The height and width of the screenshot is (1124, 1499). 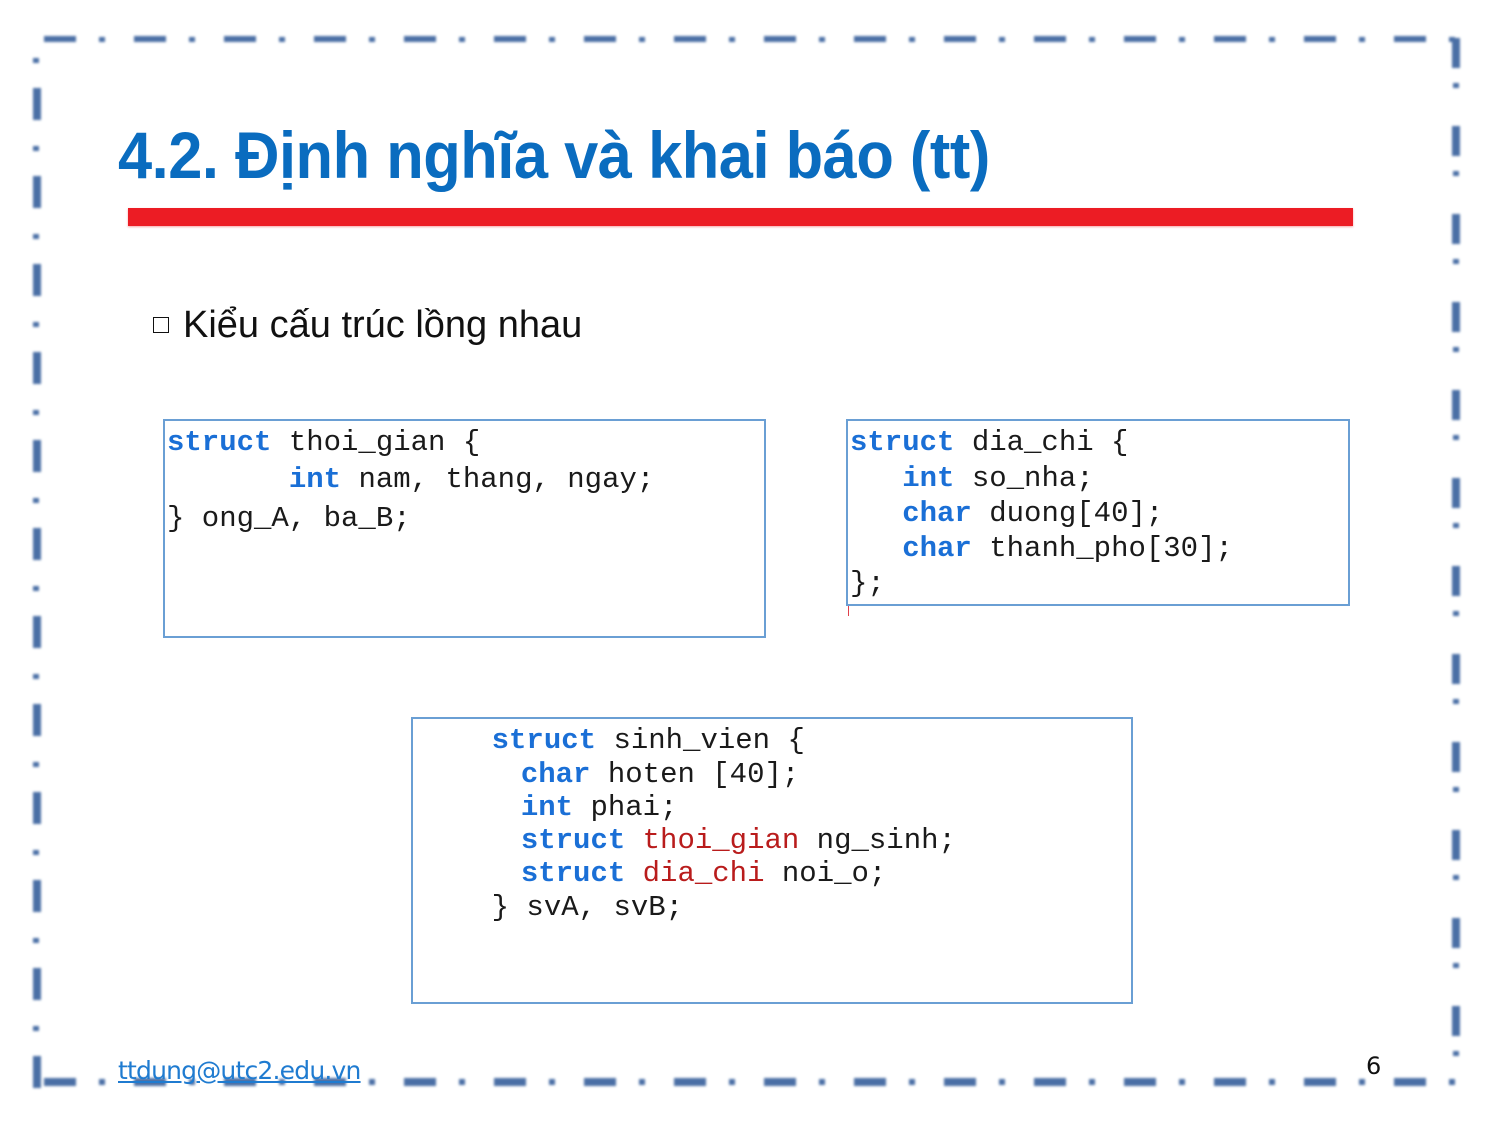 I want to click on code-text: hoten [40];, so click(x=695, y=774).